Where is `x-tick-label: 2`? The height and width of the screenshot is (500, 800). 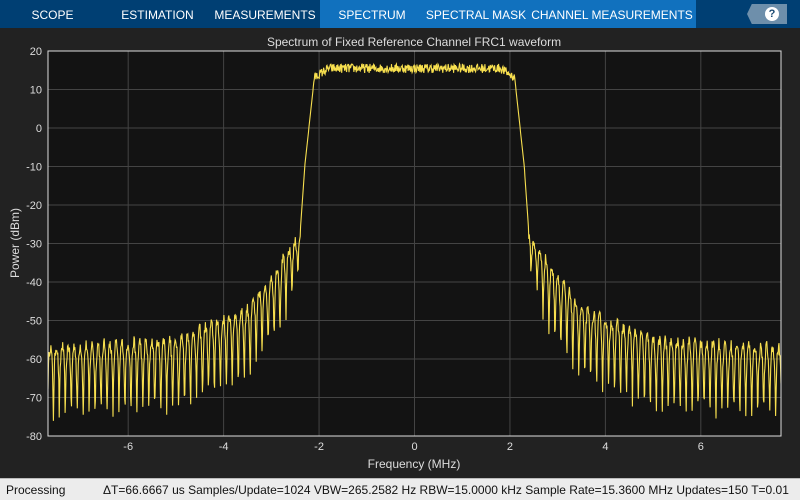
x-tick-label: 2 is located at coordinates (510, 447).